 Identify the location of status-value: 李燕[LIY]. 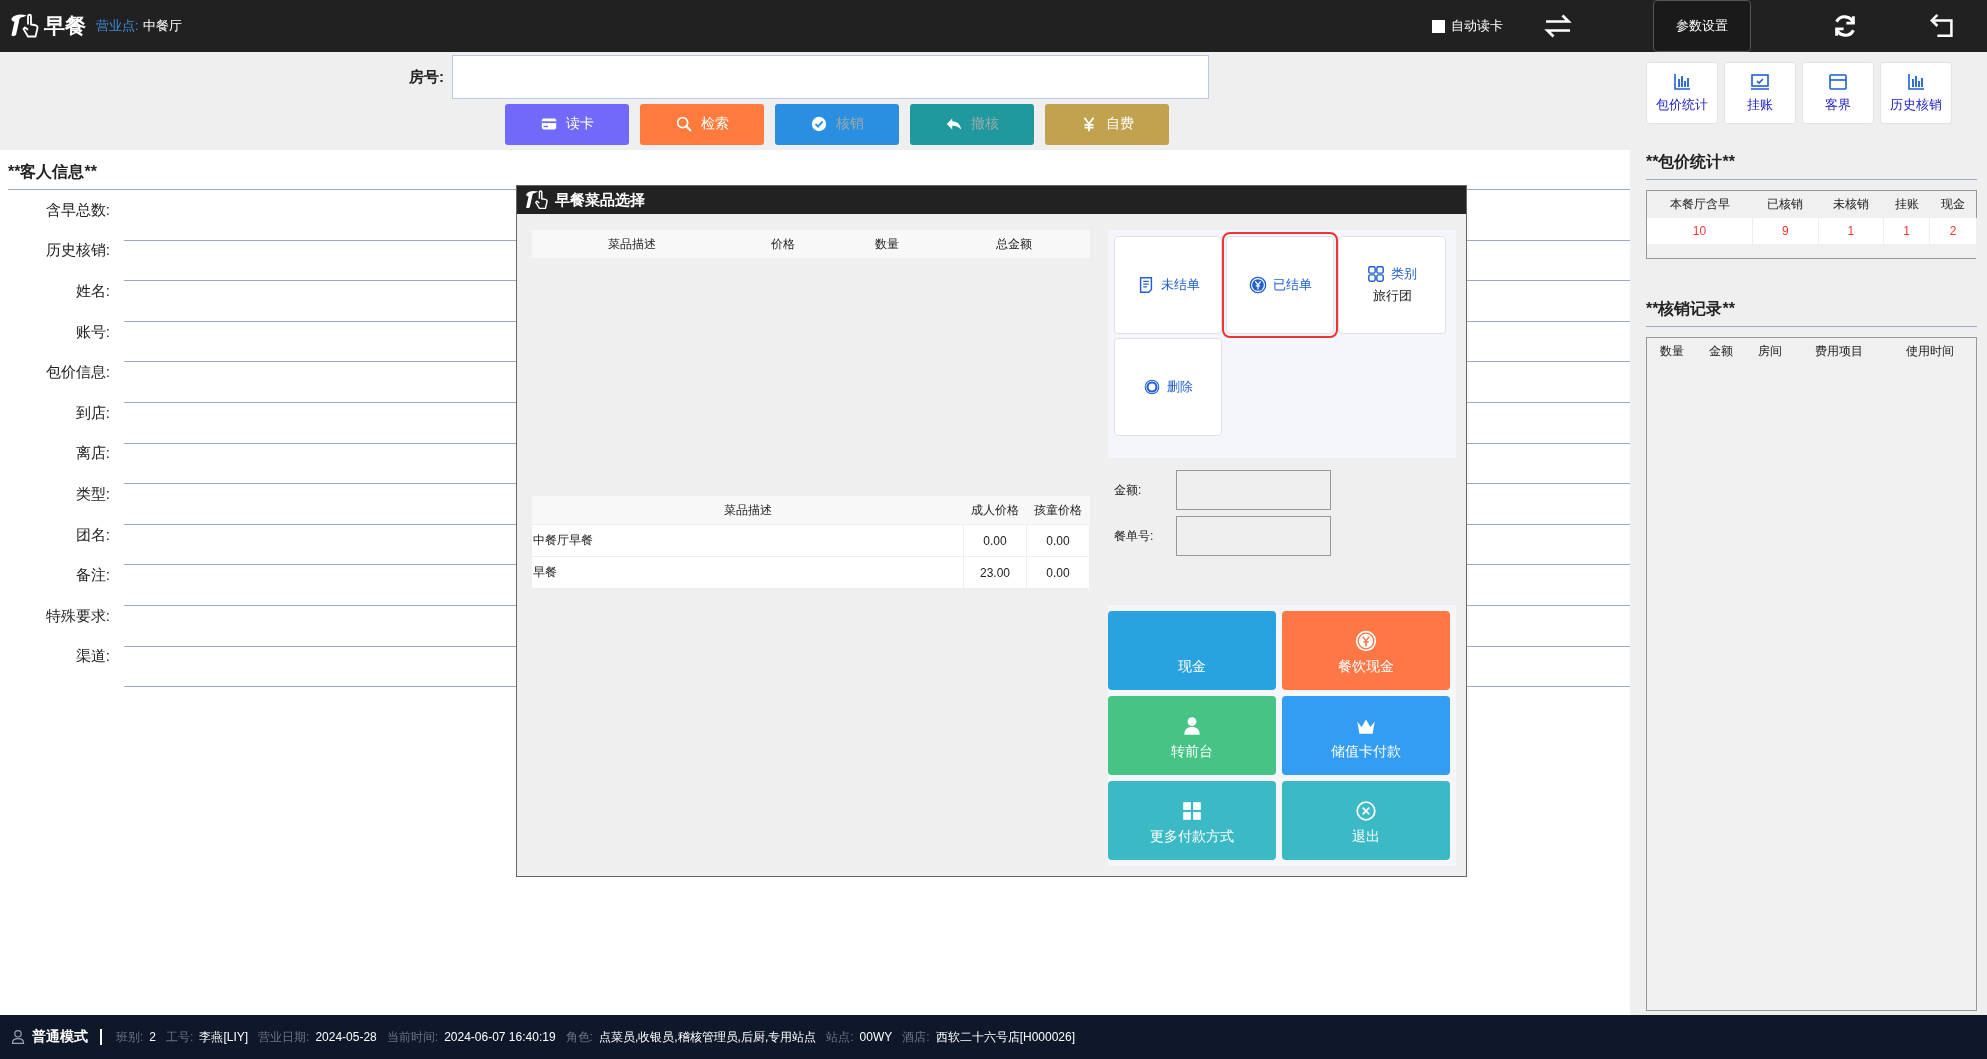
(224, 1037).